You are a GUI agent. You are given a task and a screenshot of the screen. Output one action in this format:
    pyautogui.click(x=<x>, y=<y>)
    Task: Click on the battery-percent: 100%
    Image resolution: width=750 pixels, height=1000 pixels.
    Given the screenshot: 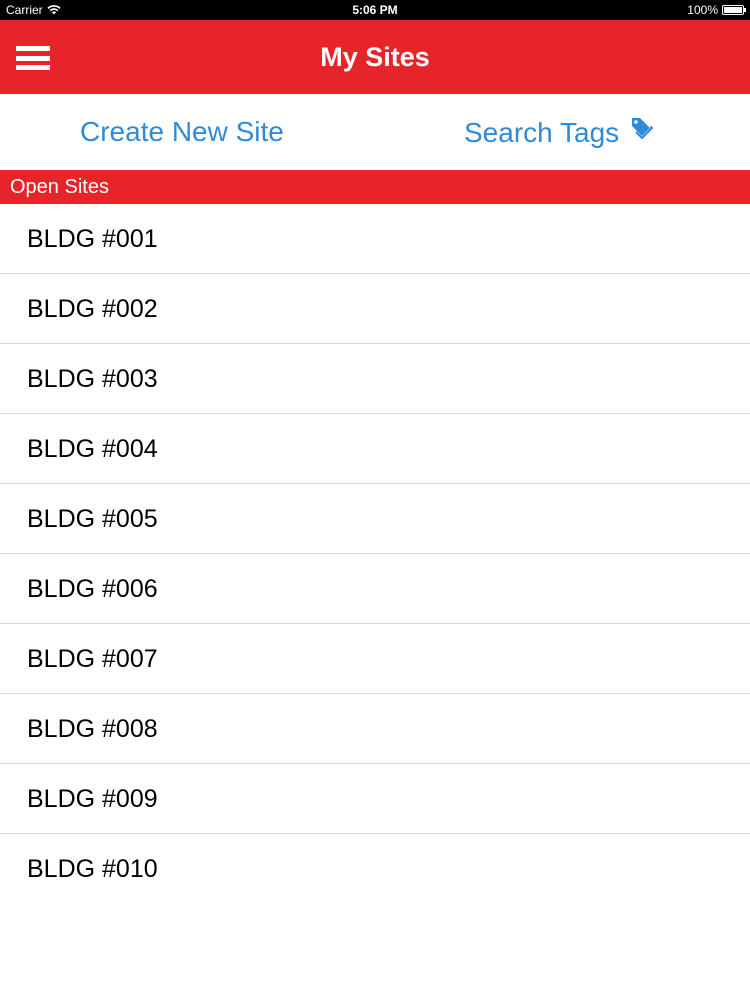 What is the action you would take?
    pyautogui.click(x=702, y=10)
    